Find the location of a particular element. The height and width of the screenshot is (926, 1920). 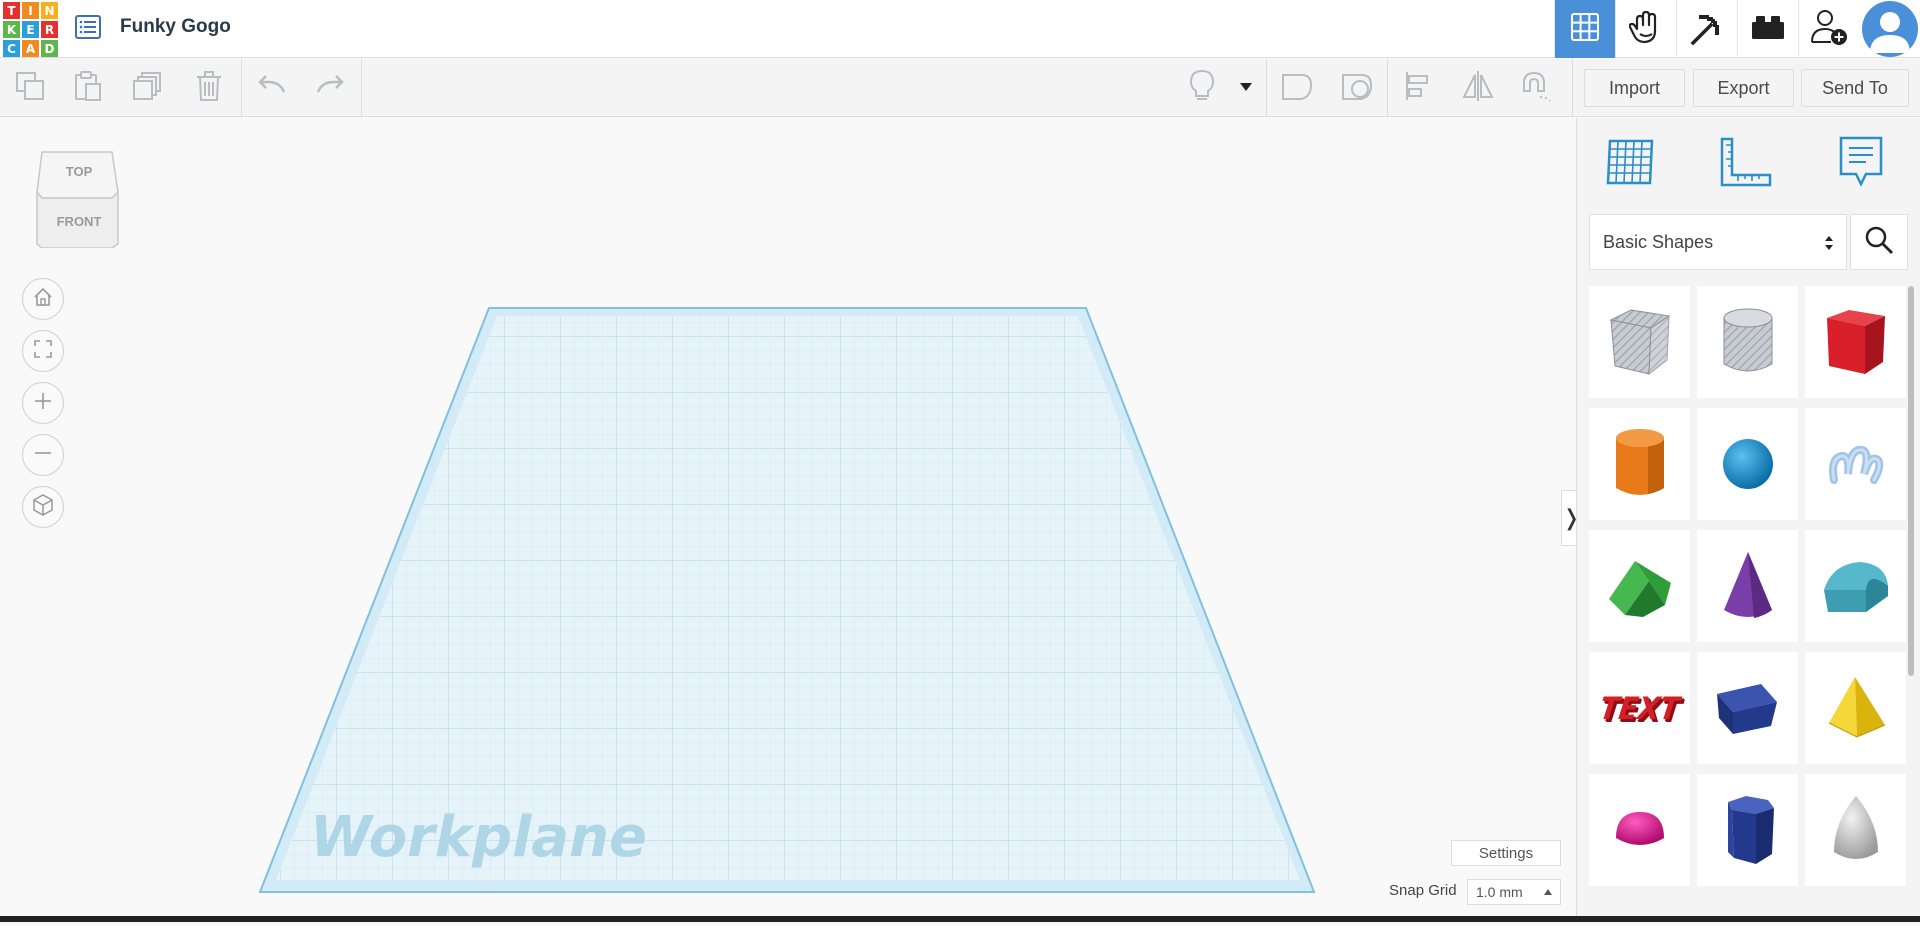

logo-letter: K is located at coordinates (11, 29).